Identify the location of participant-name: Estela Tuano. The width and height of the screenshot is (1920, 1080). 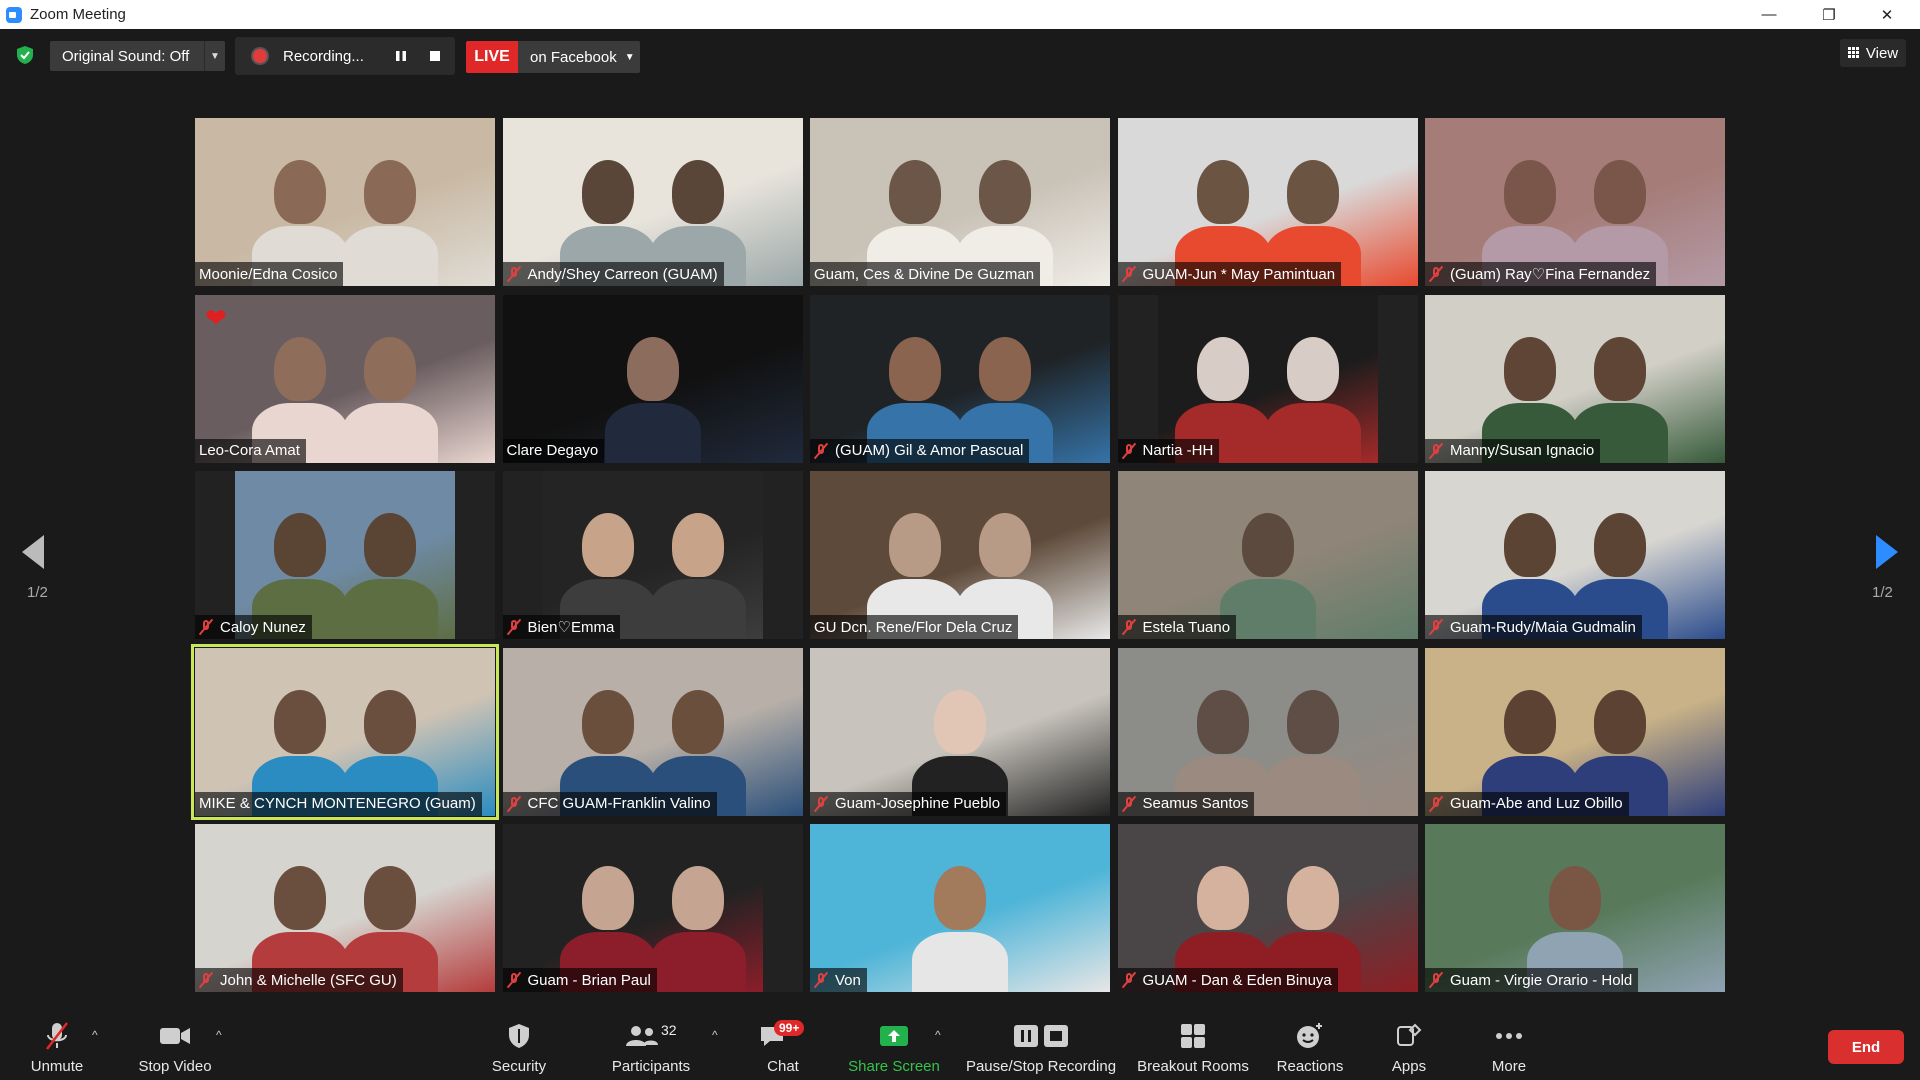
(1186, 627).